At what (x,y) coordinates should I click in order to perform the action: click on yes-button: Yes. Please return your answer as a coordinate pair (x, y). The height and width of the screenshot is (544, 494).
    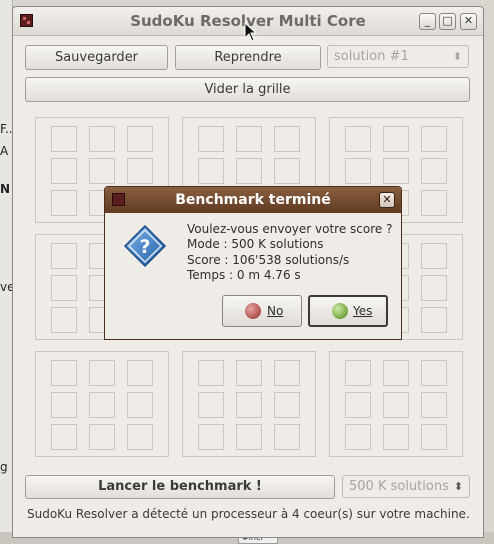
    Looking at the image, I should click on (348, 311).